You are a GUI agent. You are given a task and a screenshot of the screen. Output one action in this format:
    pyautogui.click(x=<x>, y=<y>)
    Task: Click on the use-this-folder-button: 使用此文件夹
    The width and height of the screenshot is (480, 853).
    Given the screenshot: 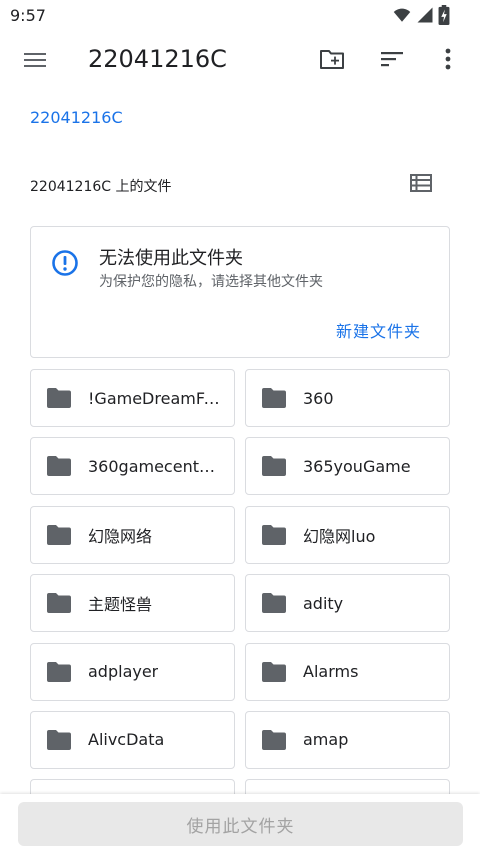 What is the action you would take?
    pyautogui.click(x=240, y=824)
    